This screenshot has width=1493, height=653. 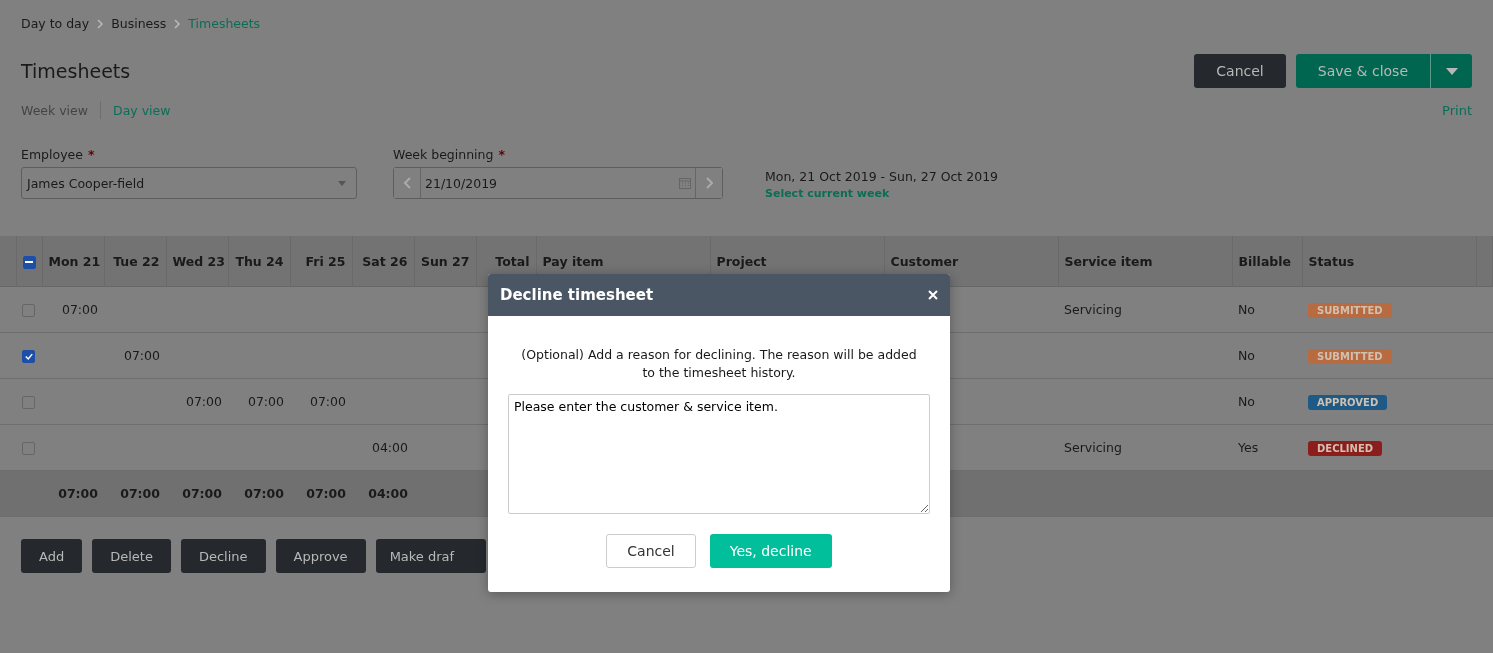 What do you see at coordinates (1348, 402) in the screenshot?
I see `status-badge: APPROVED` at bounding box center [1348, 402].